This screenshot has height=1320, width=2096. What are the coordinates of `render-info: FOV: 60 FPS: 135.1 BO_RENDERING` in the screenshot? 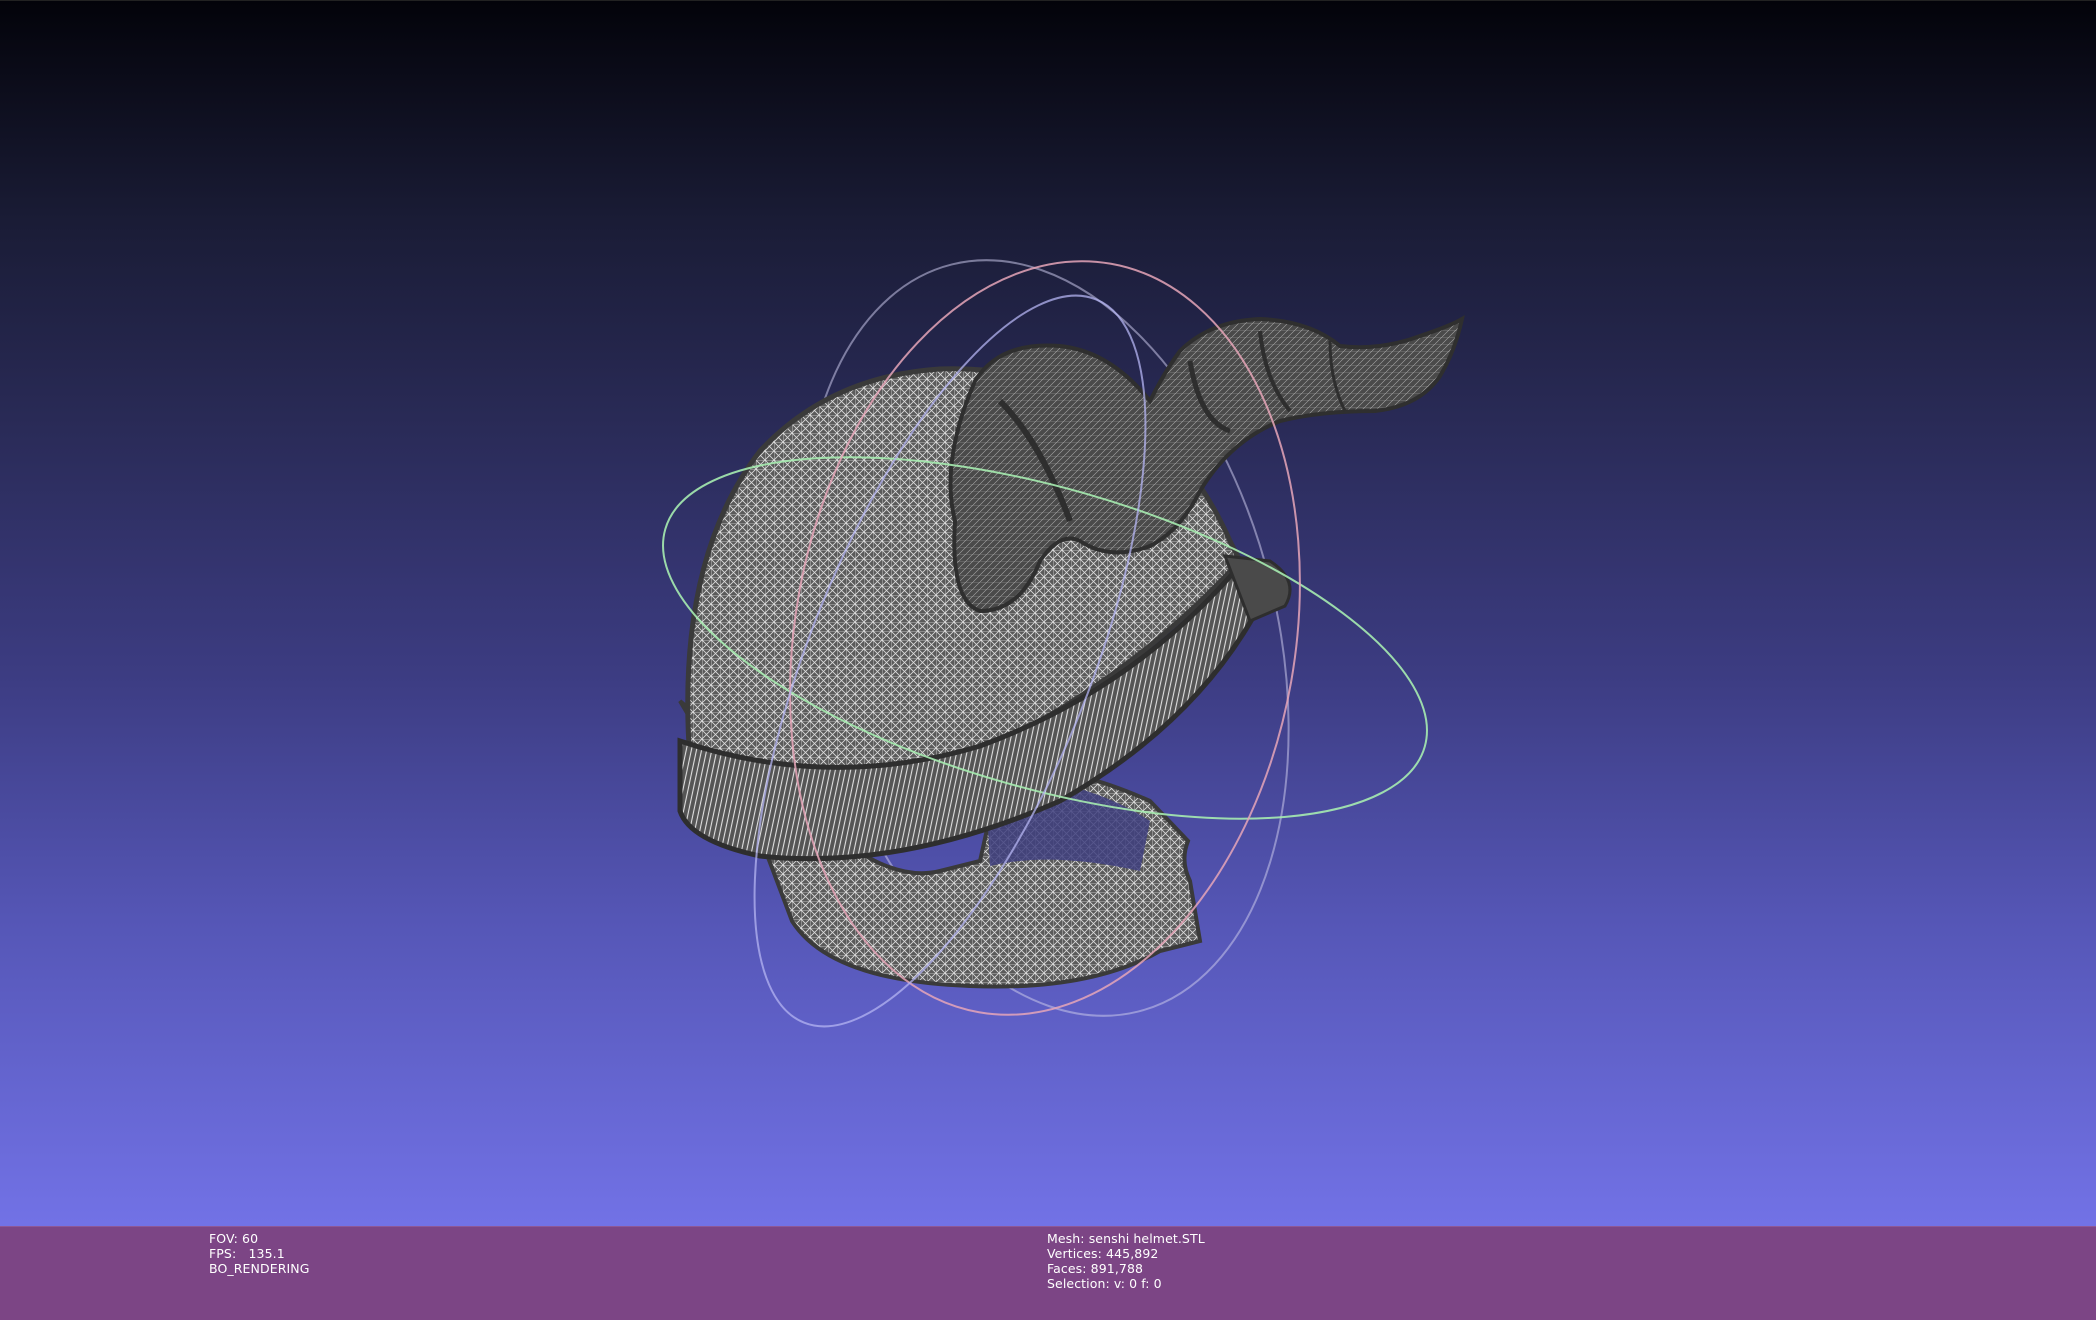 It's located at (259, 1253).